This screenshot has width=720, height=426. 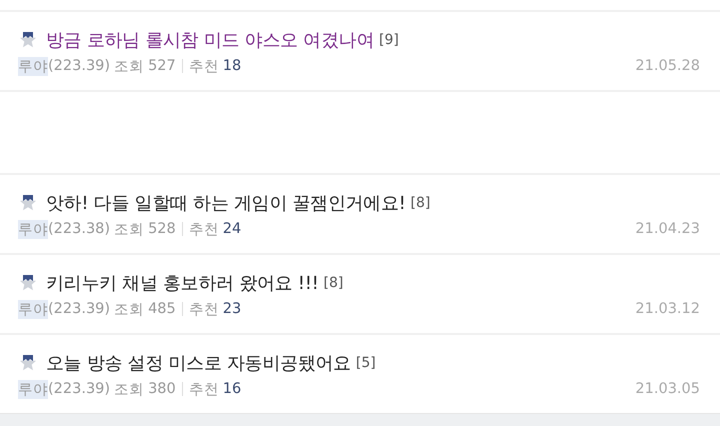 I want to click on post-date: 21.04.23, so click(x=668, y=229).